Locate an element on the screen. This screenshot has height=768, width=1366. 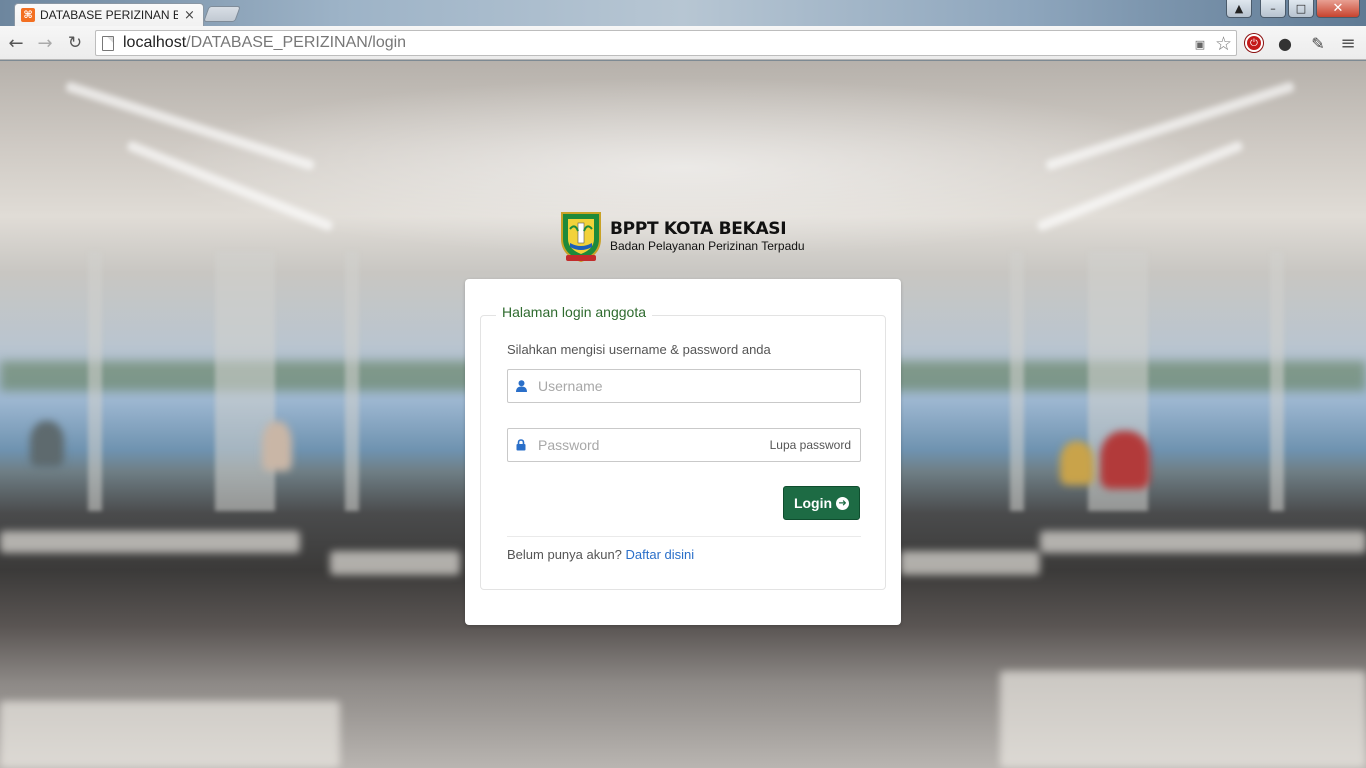
login-button: Login ➜ is located at coordinates (821, 503).